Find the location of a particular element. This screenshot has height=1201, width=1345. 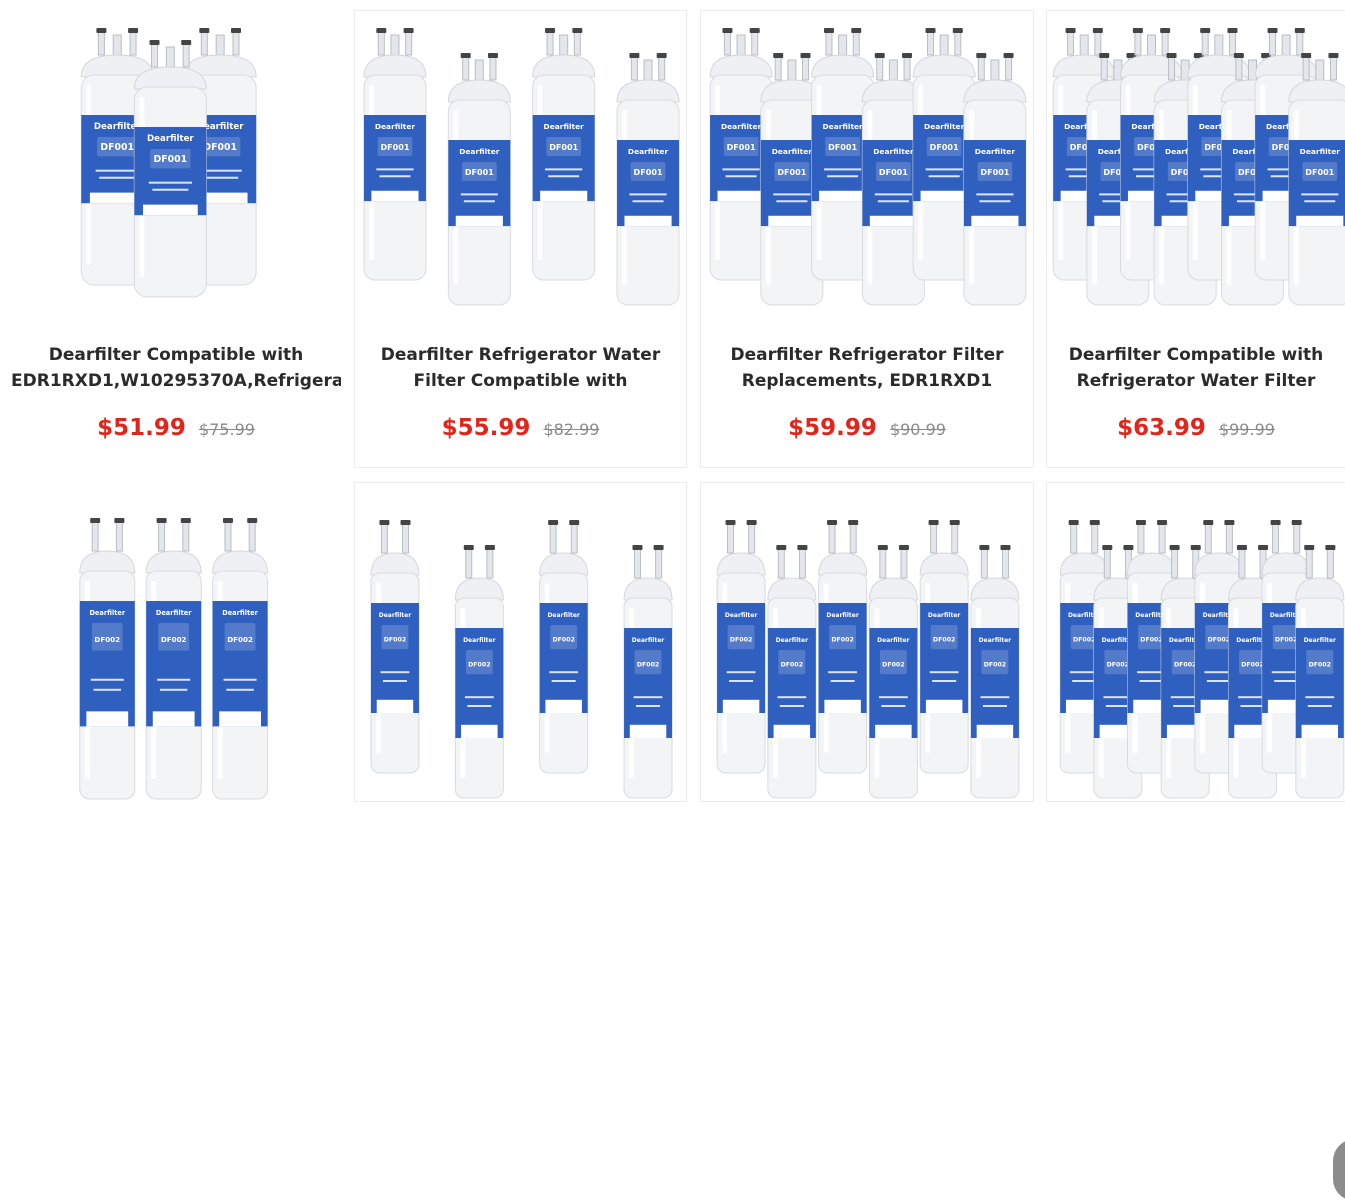

product-title-line-2: Replacements, EDR1RXD1 is located at coordinates (867, 381).